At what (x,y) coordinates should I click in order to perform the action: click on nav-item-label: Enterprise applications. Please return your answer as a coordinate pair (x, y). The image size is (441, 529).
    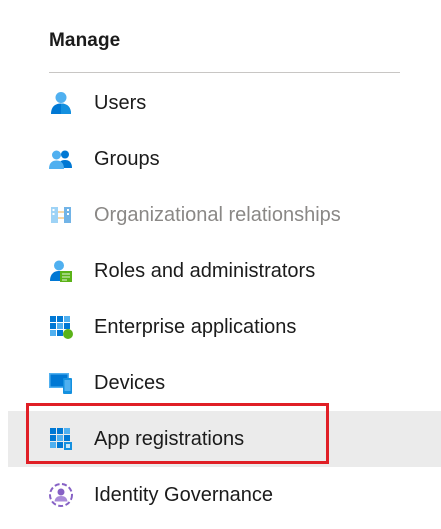
    Looking at the image, I should click on (195, 326).